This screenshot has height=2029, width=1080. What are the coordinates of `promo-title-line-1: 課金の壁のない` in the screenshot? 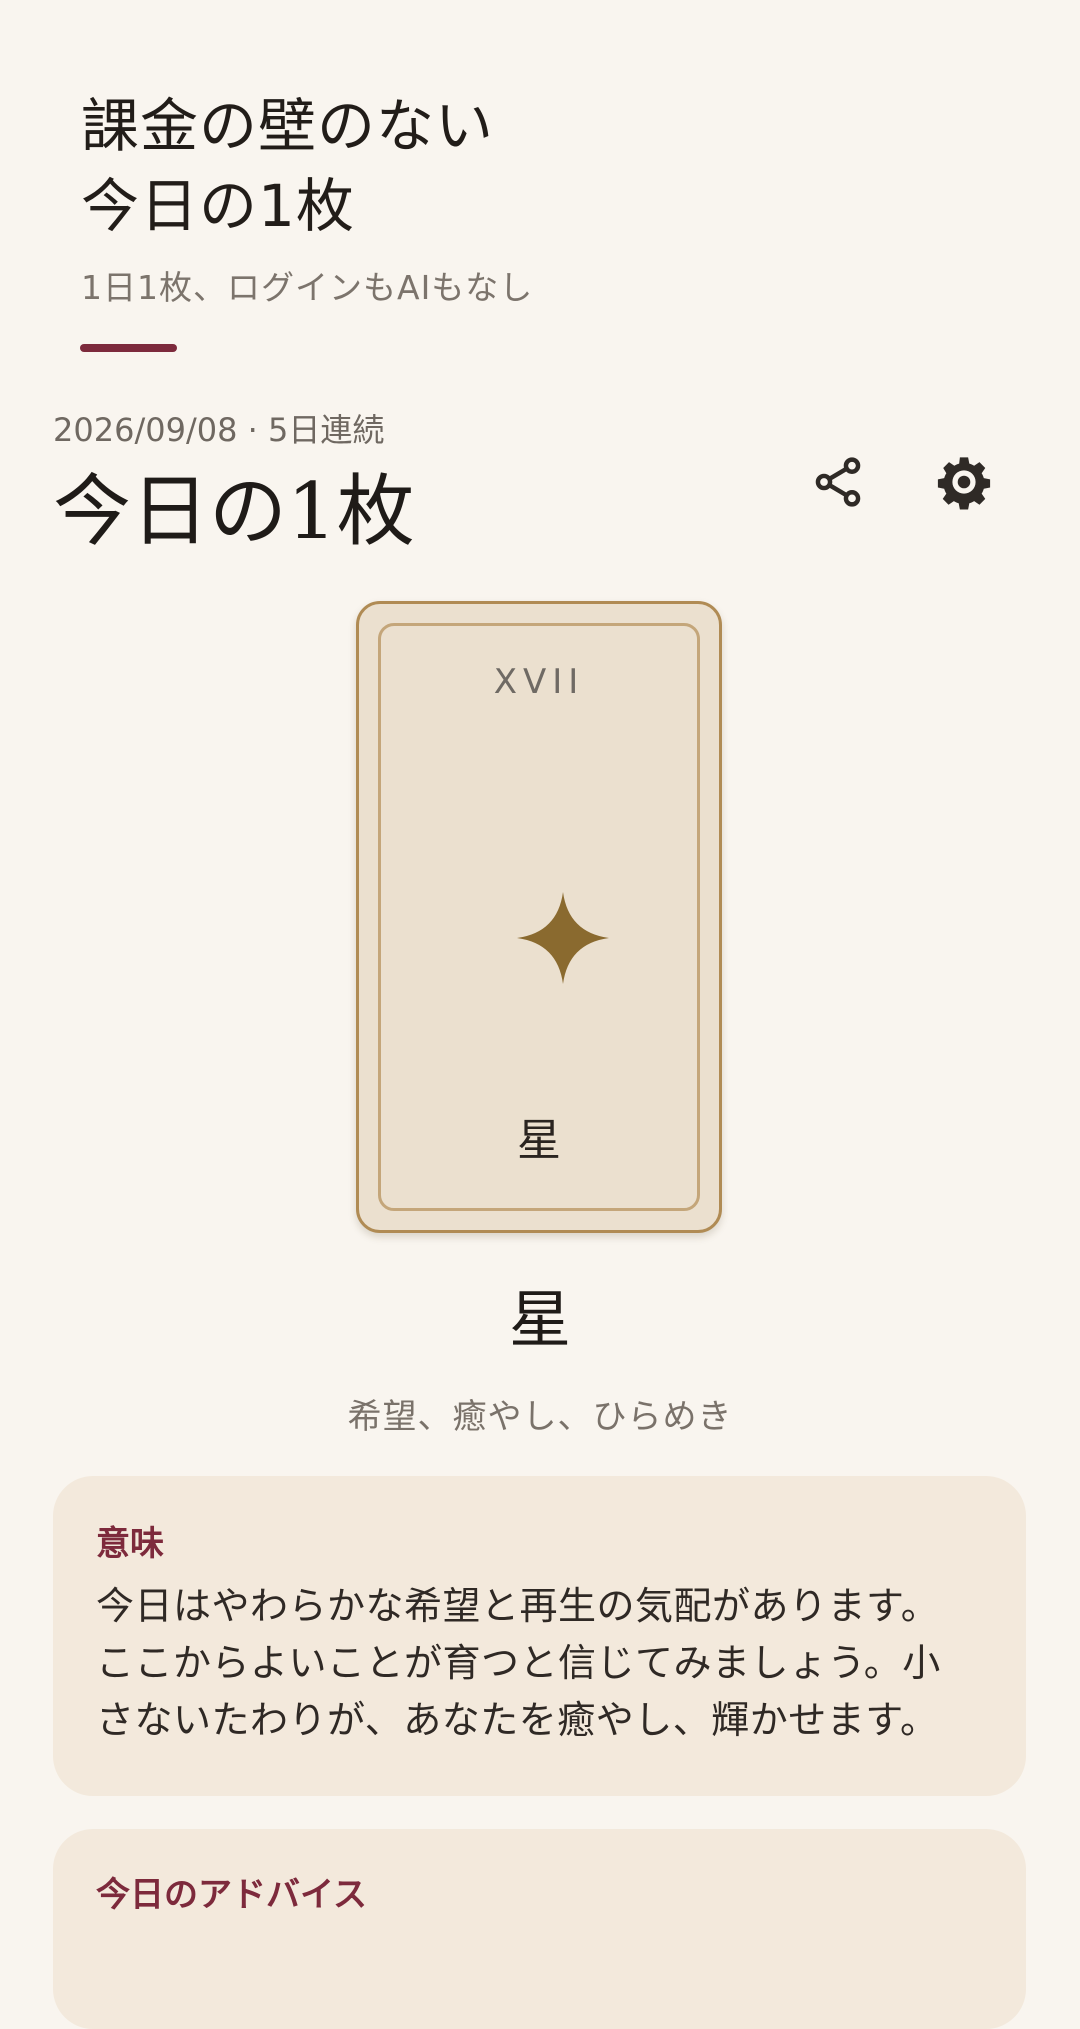 It's located at (288, 126).